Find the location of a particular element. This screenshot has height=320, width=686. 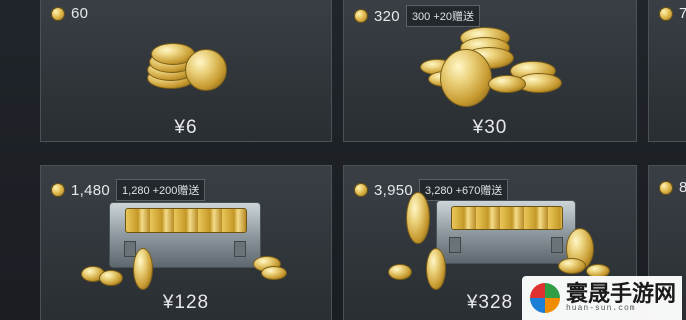

coin-pile-image is located at coordinates (495, 67).